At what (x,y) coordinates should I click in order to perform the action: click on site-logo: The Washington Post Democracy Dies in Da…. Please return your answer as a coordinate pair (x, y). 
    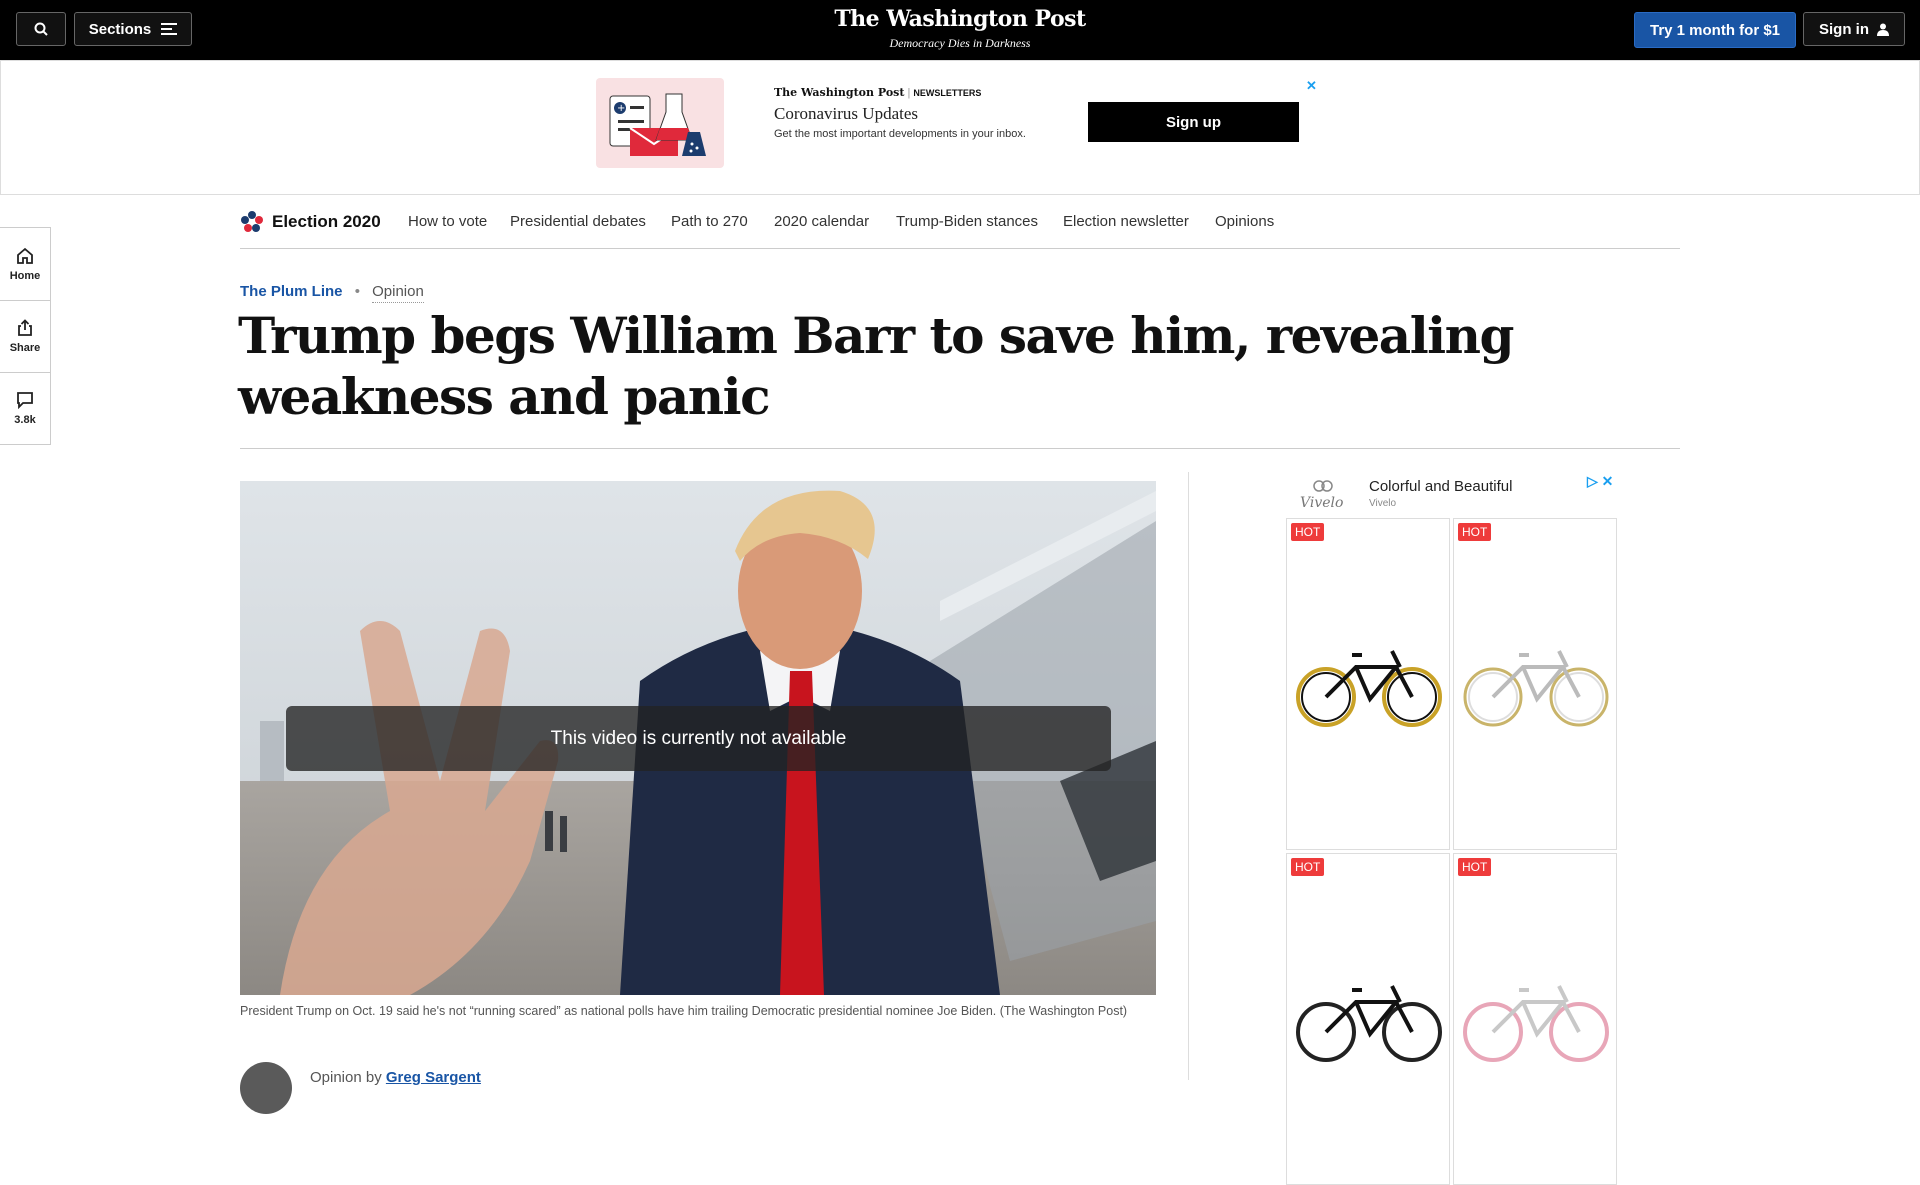
    Looking at the image, I should click on (960, 28).